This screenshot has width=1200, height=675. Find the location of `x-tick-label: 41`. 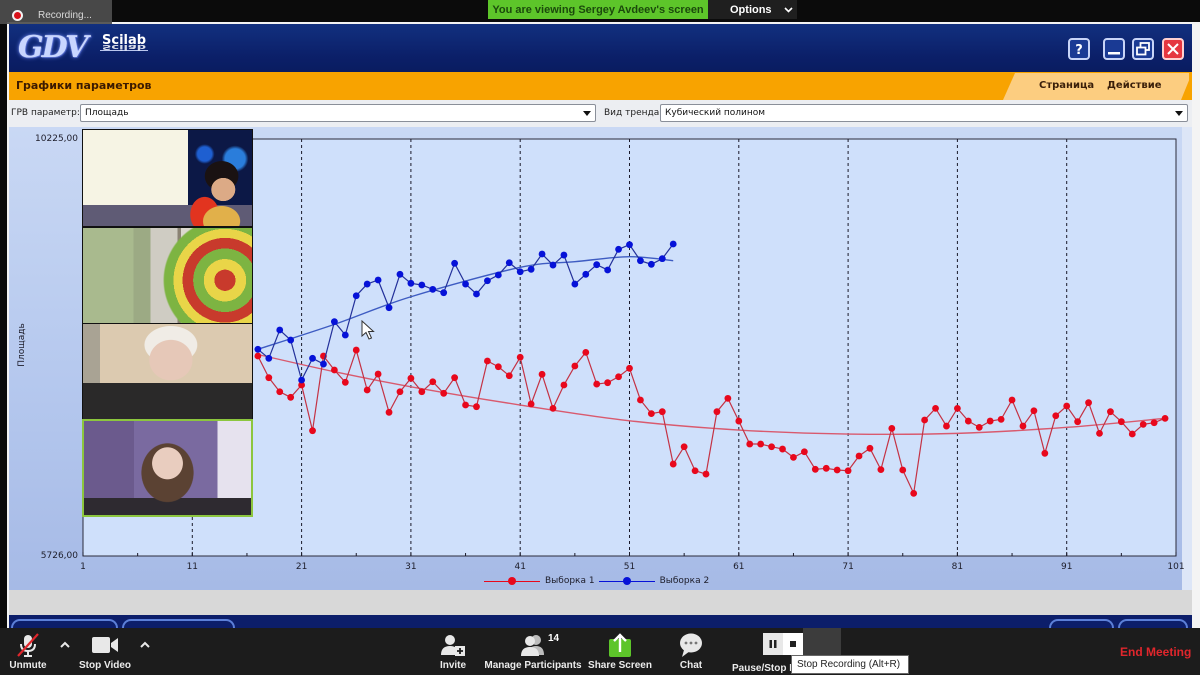

x-tick-label: 41 is located at coordinates (519, 567).